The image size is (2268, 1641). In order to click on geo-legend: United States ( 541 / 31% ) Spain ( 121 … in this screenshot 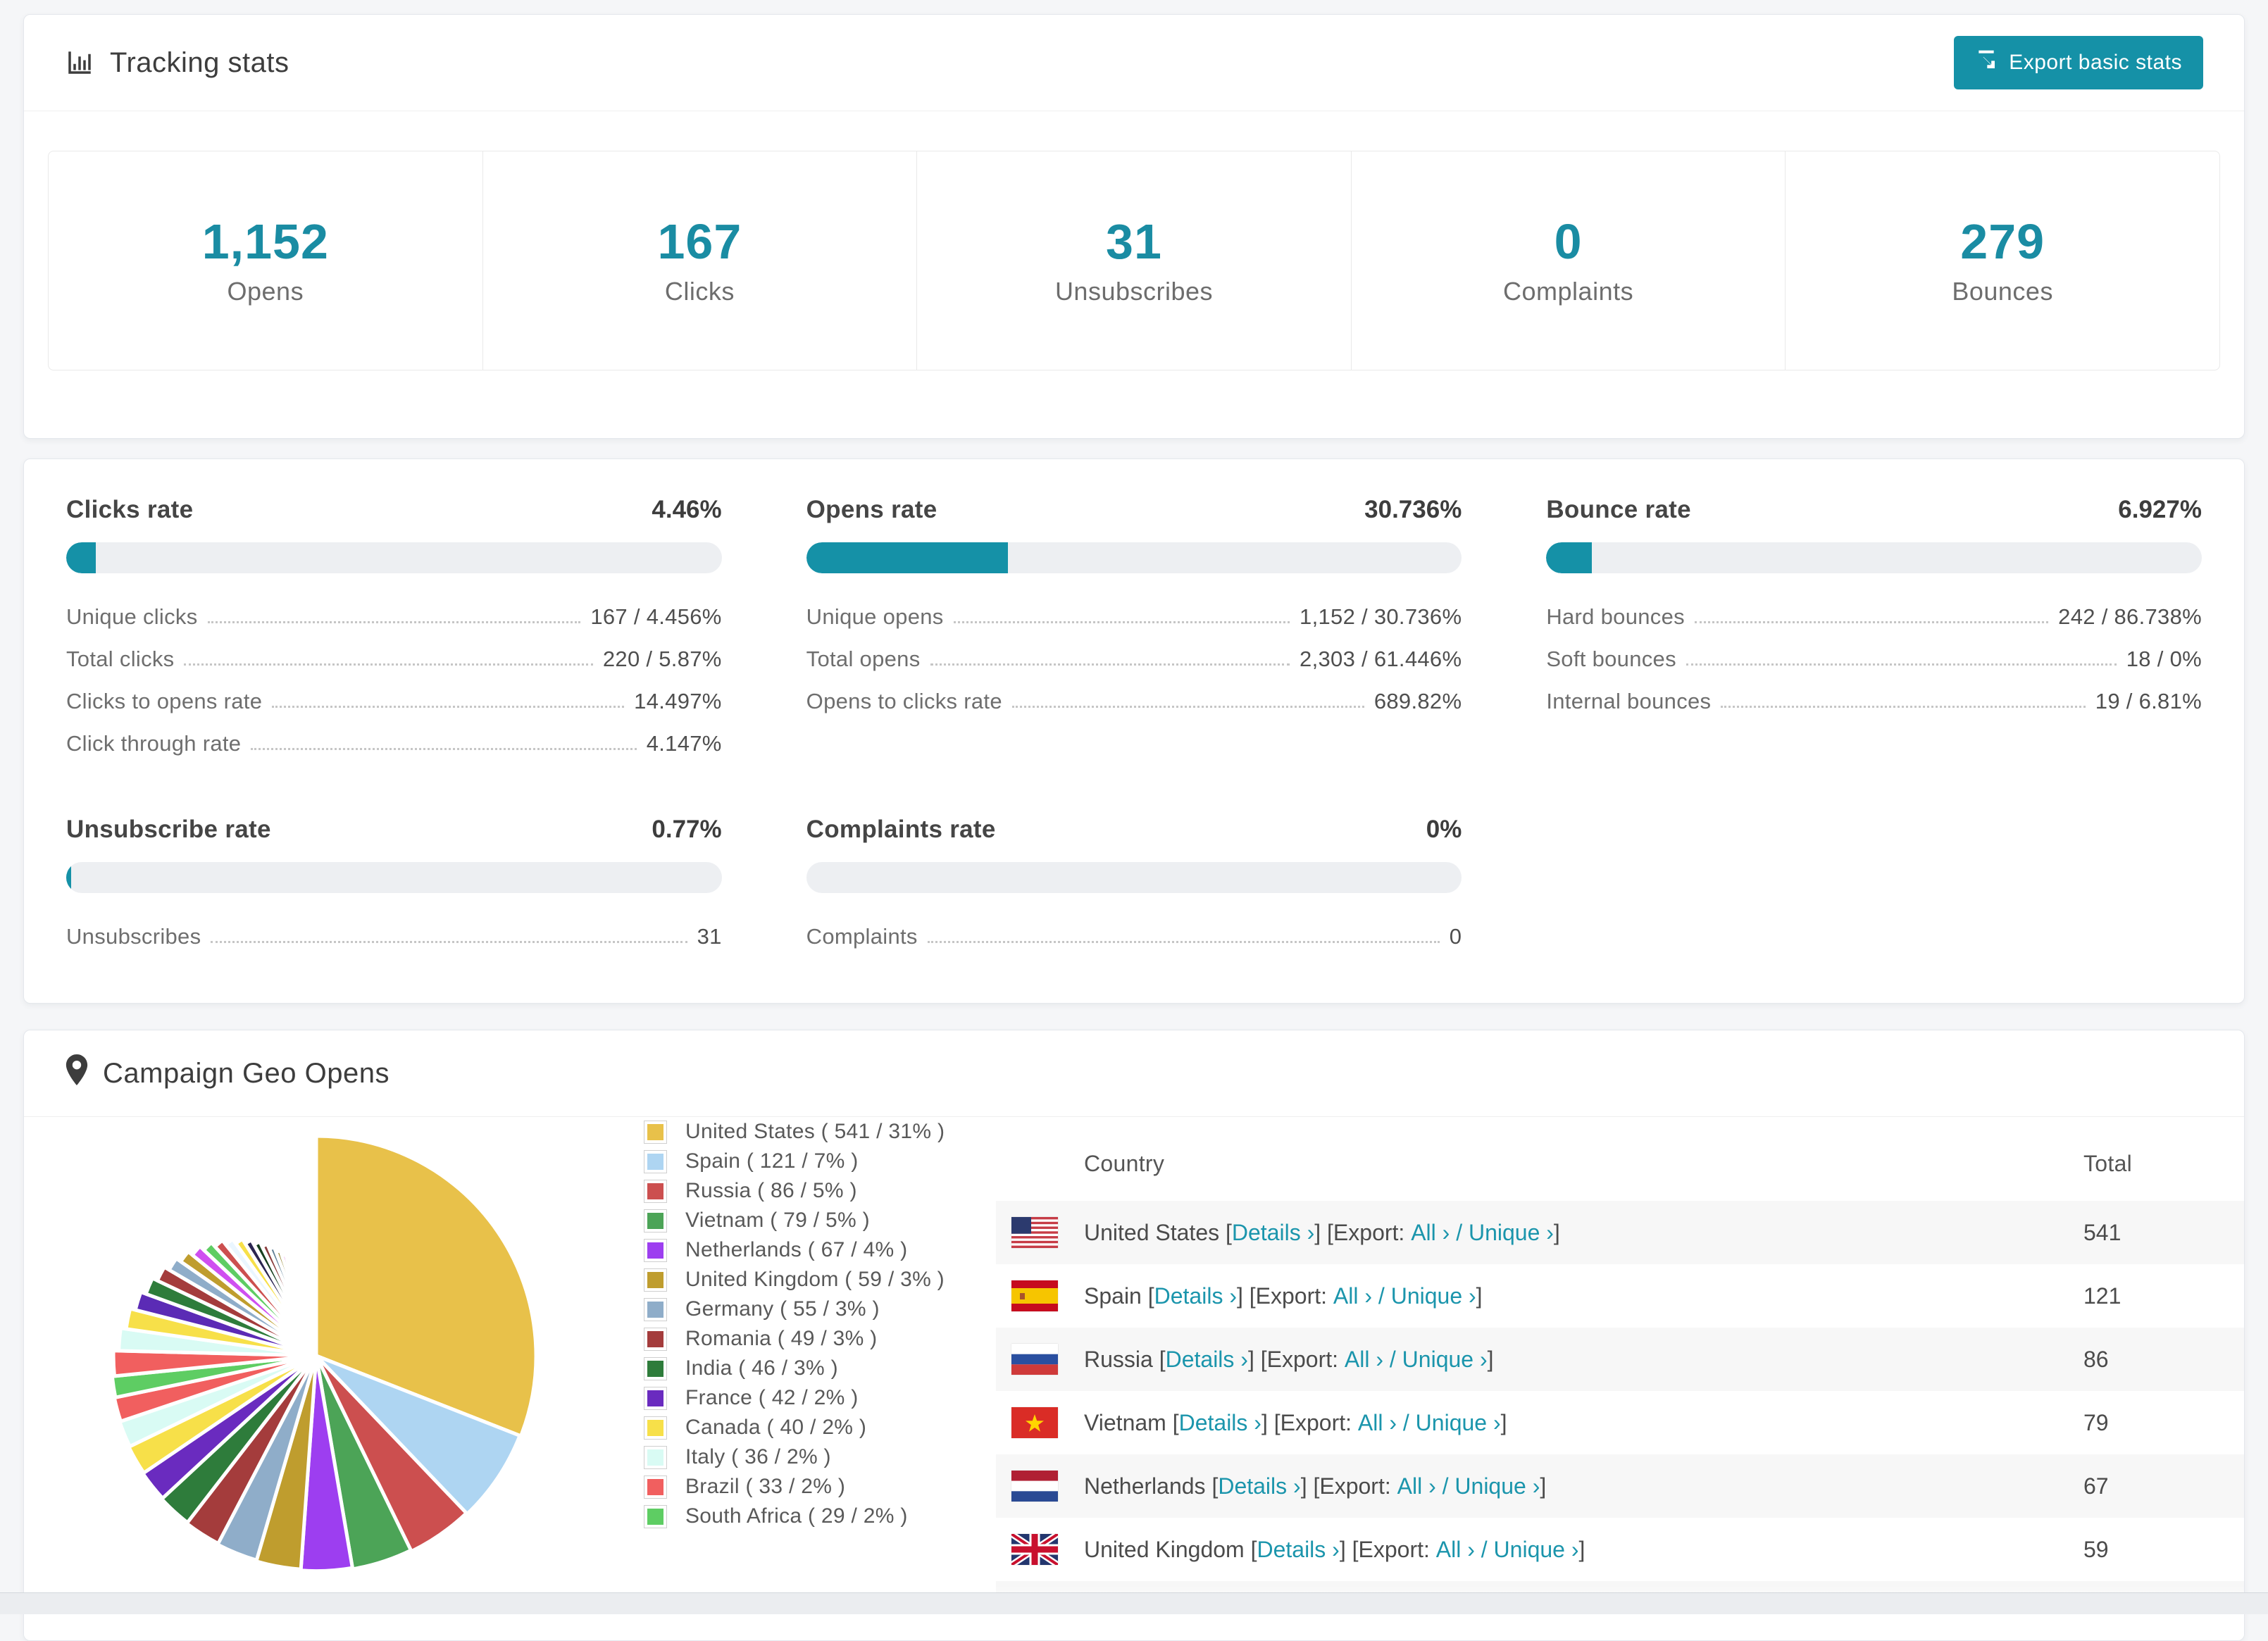, I will do `click(820, 1324)`.